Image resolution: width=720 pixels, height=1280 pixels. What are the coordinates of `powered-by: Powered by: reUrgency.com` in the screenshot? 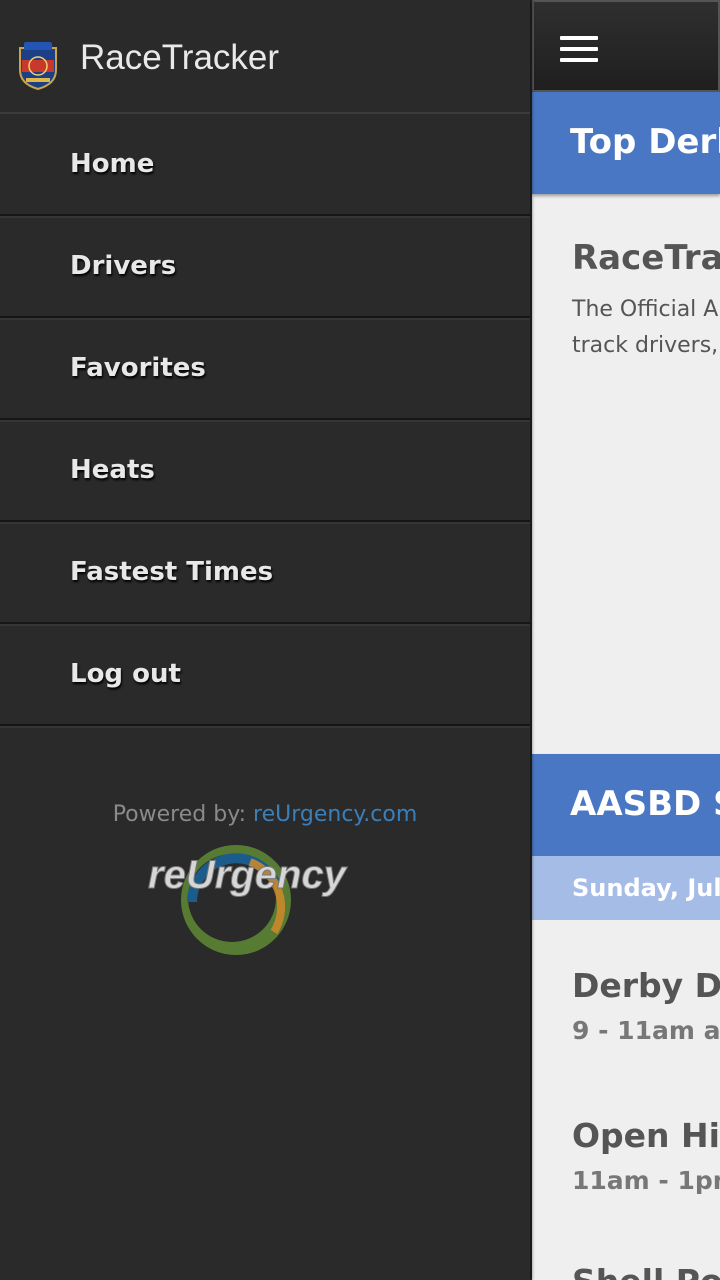 It's located at (265, 814).